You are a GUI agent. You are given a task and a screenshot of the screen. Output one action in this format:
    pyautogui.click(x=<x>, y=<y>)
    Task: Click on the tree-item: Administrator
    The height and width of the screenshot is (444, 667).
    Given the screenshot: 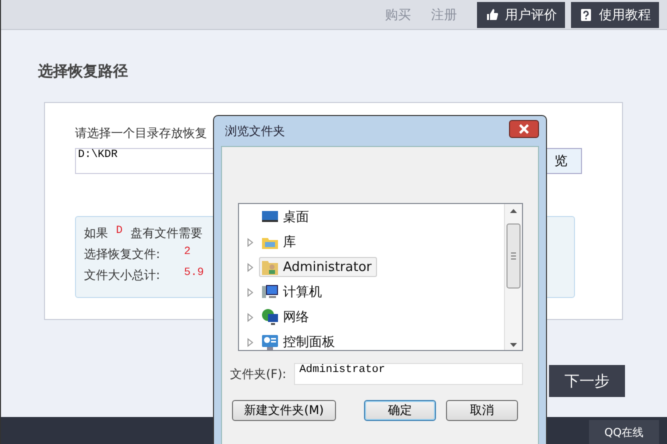 What is the action you would take?
    pyautogui.click(x=318, y=267)
    